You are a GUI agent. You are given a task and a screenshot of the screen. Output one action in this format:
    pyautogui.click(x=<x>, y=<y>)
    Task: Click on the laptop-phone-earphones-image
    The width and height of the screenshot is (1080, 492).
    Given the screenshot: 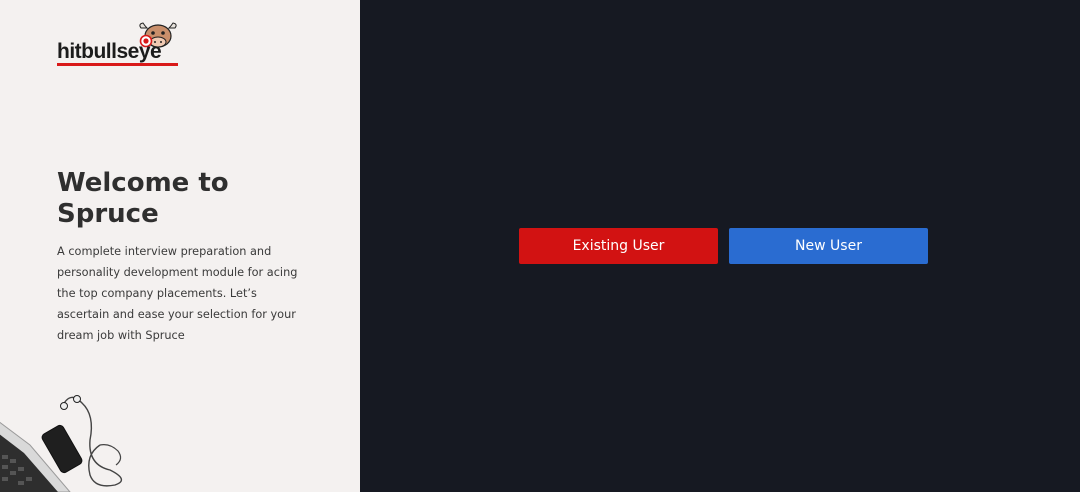 What is the action you would take?
    pyautogui.click(x=61, y=443)
    